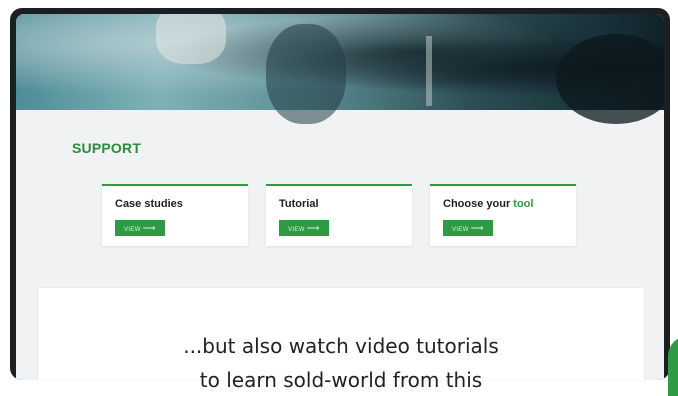 Image resolution: width=678 pixels, height=396 pixels. Describe the element at coordinates (477, 204) in the screenshot. I see `card-title-prefix: Choose your` at that location.